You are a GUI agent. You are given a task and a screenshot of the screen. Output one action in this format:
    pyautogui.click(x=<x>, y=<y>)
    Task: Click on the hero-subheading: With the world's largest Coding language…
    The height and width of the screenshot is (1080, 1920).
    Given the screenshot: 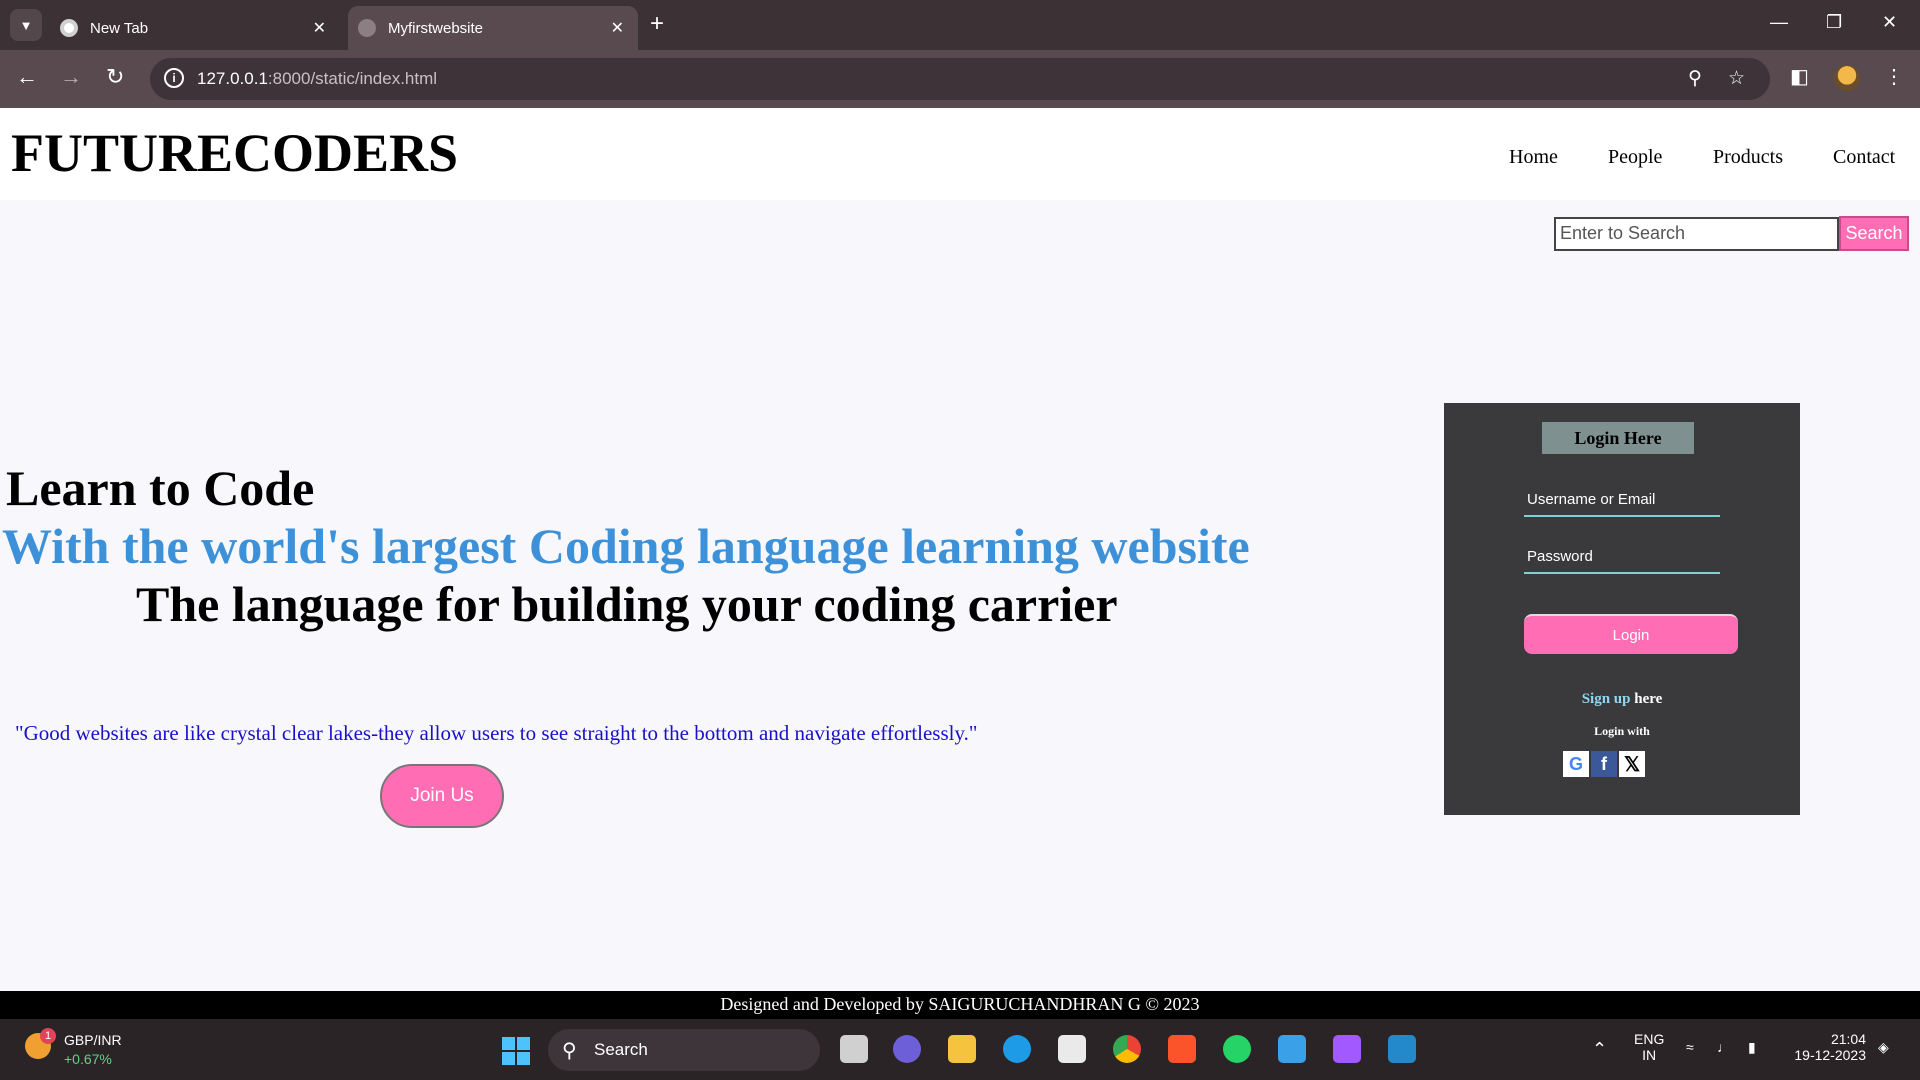 What is the action you would take?
    pyautogui.click(x=626, y=546)
    